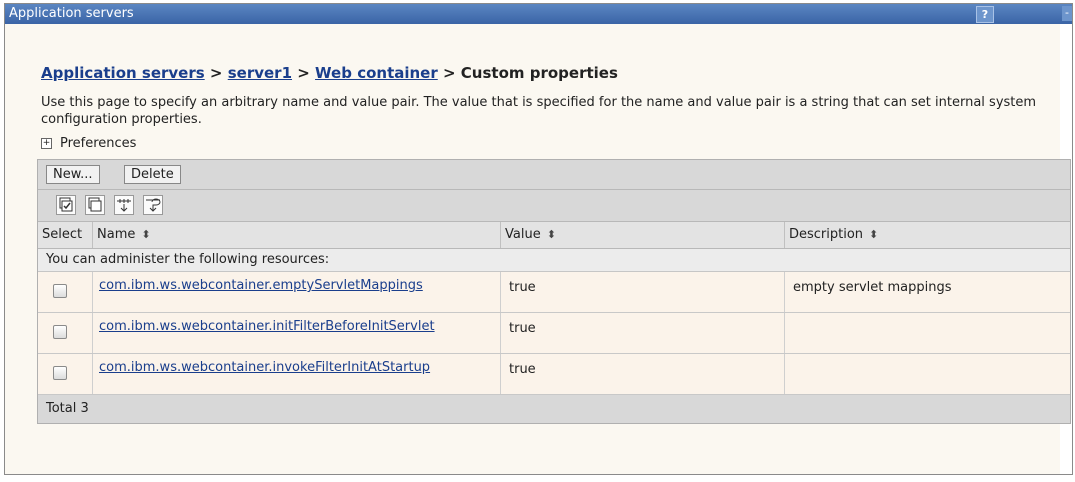 This screenshot has height=482, width=1075. I want to click on help-button: ?, so click(985, 14).